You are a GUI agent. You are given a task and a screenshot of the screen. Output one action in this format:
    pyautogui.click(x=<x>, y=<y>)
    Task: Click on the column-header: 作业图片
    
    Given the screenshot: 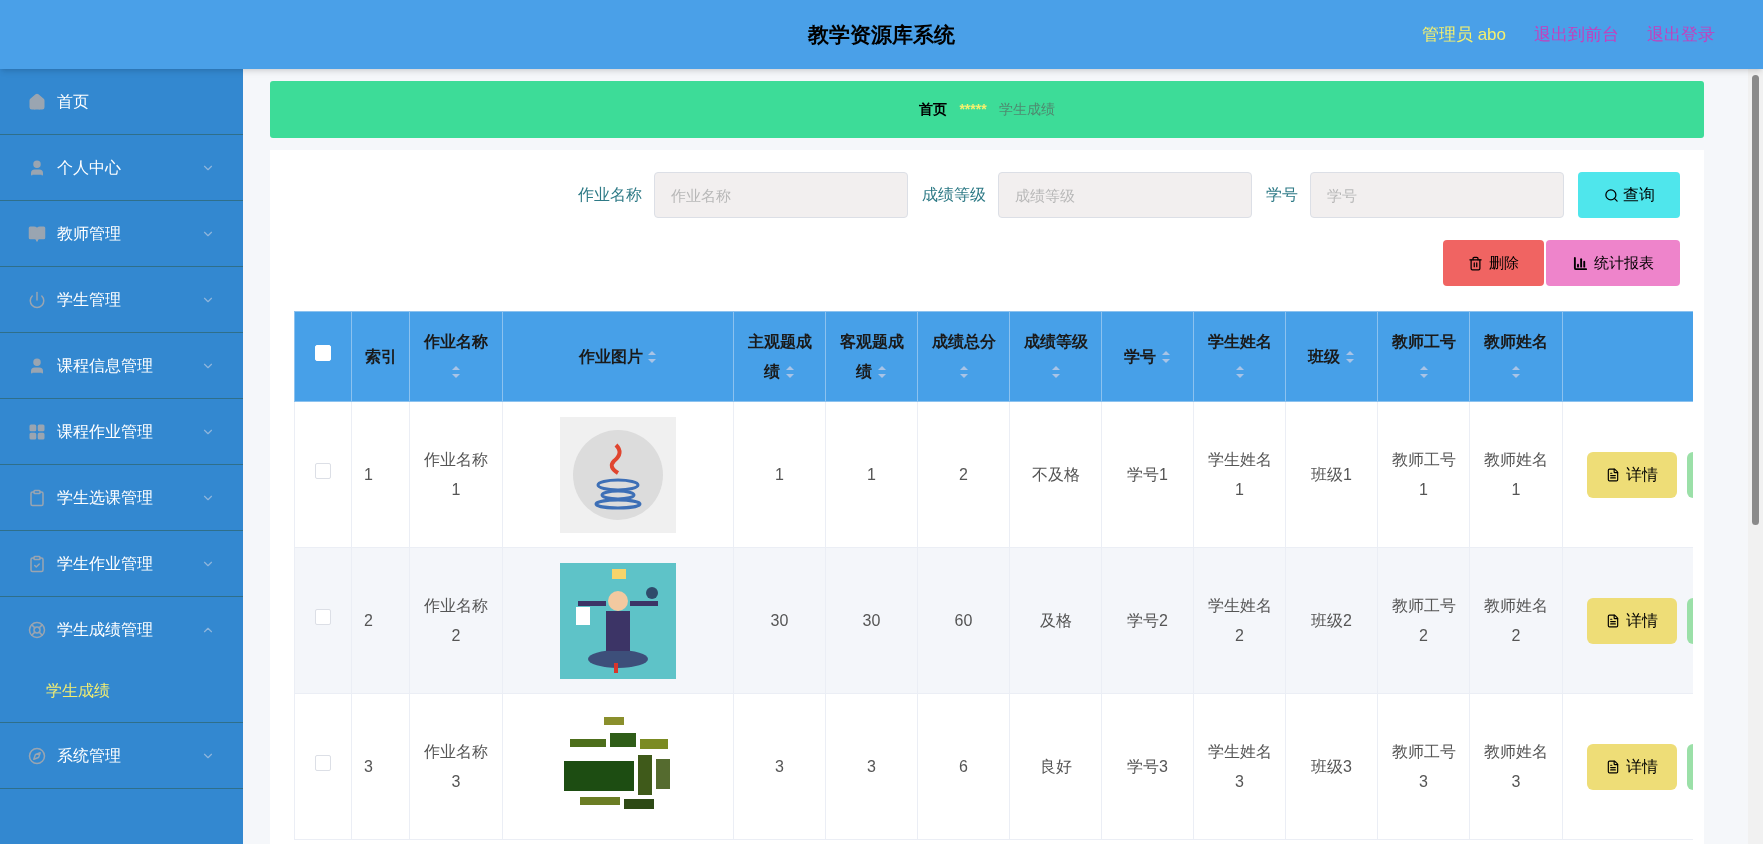 What is the action you would take?
    pyautogui.click(x=618, y=356)
    